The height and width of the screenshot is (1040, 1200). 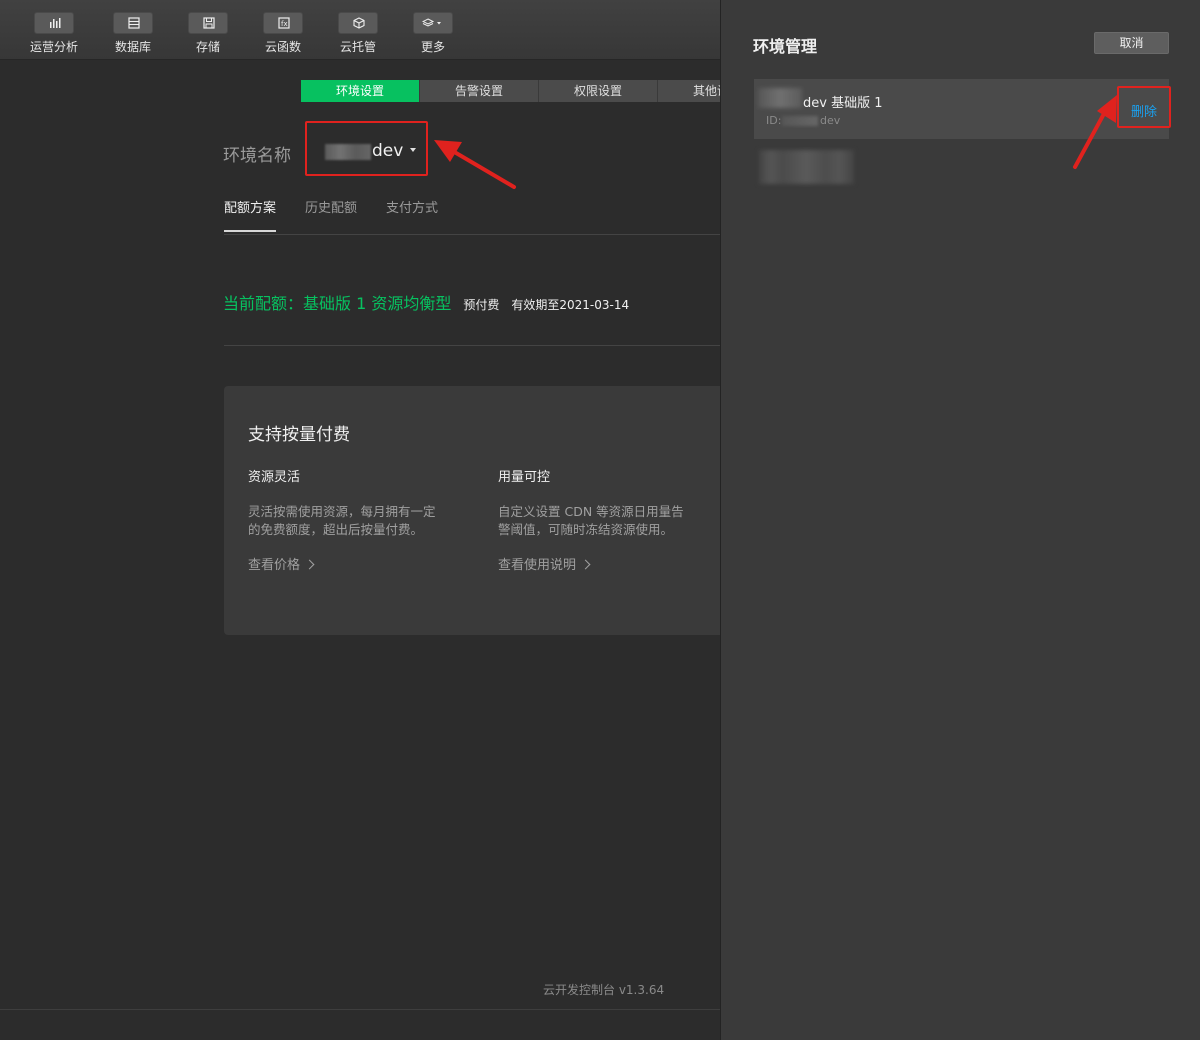 I want to click on toolbar-analytics-label: 运营分析, so click(x=53, y=47).